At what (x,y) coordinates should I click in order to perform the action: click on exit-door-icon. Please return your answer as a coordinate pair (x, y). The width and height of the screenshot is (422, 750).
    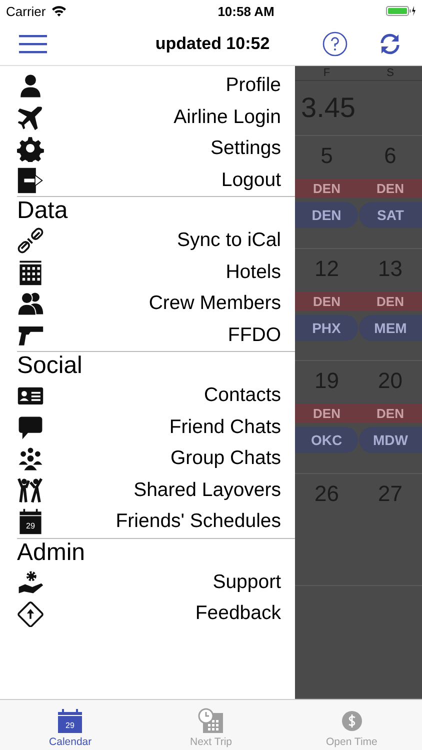
    Looking at the image, I should click on (30, 180).